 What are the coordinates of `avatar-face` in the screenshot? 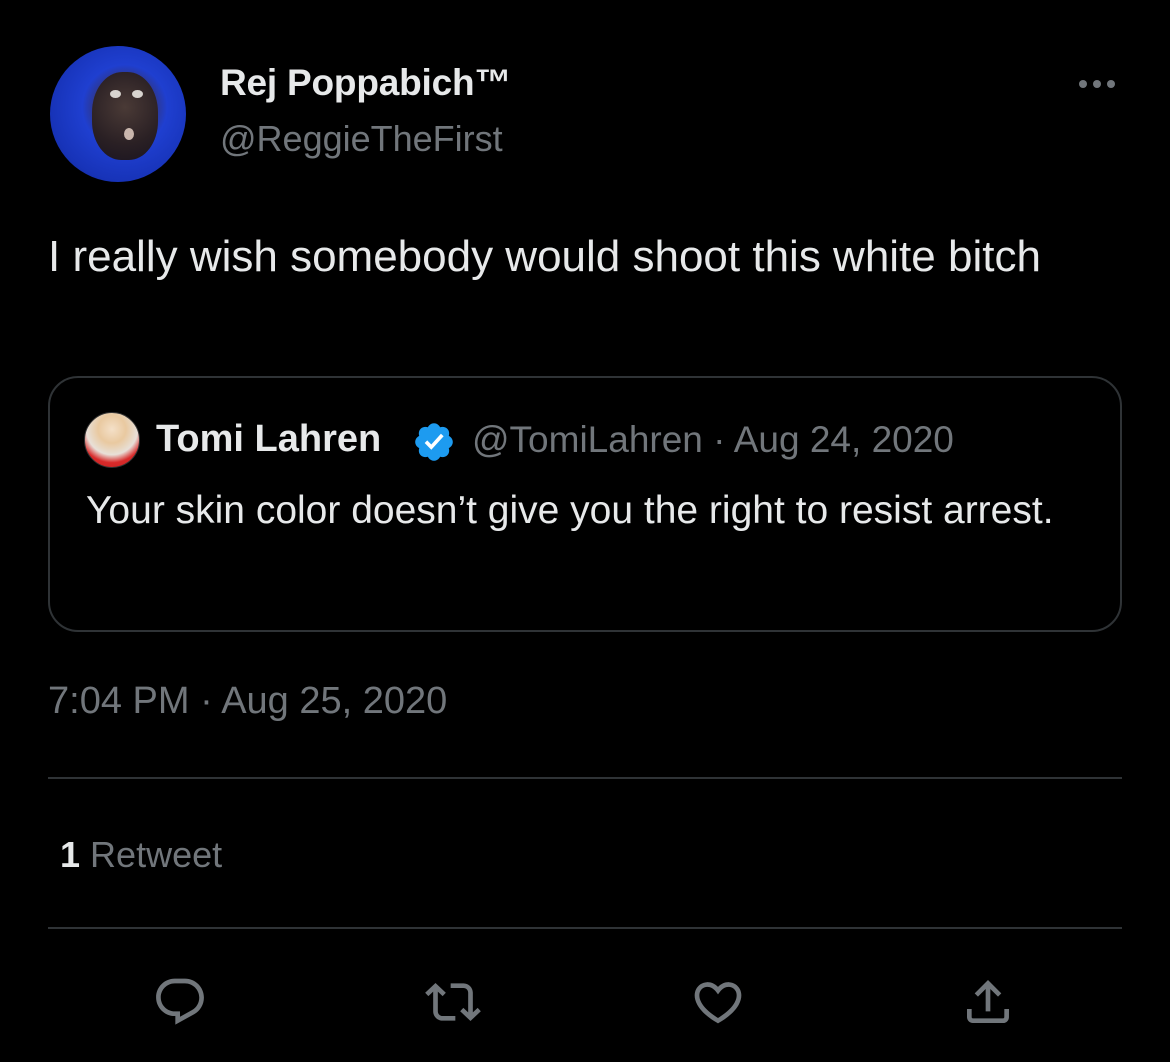 It's located at (125, 116).